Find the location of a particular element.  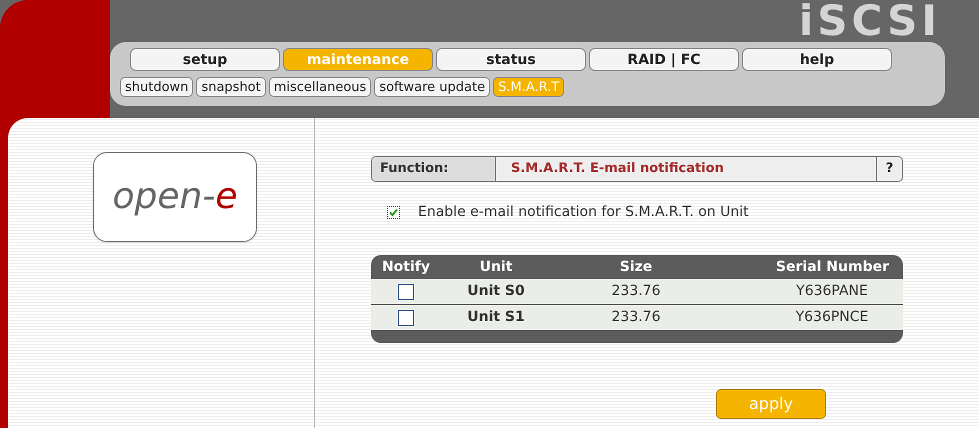

function-title: S.M.A.R.T. E-mail notification is located at coordinates (617, 169).